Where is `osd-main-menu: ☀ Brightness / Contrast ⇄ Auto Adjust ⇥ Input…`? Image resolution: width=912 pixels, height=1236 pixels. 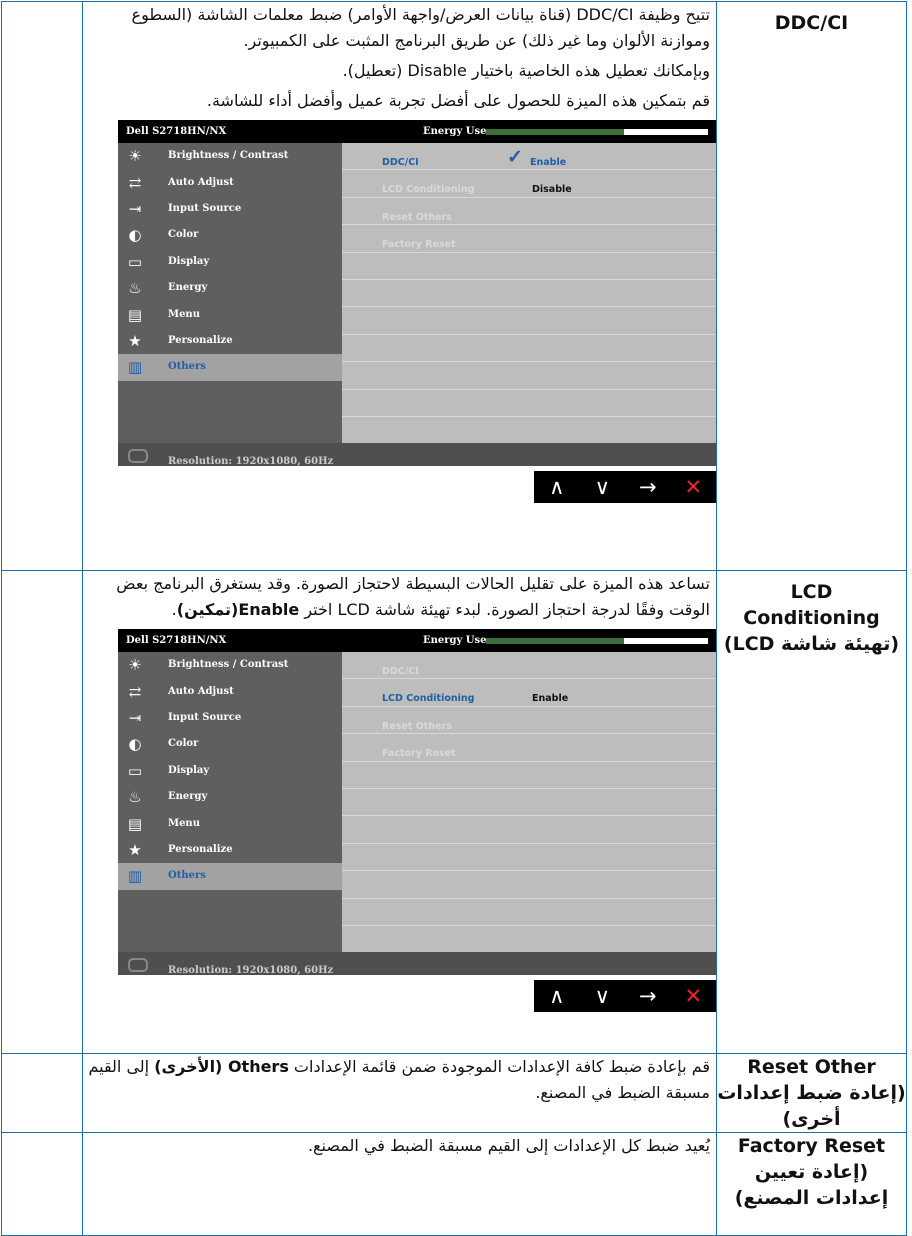
osd-main-menu: ☀ Brightness / Contrast ⇄ Auto Adjust ⇥ Input… is located at coordinates (230, 293).